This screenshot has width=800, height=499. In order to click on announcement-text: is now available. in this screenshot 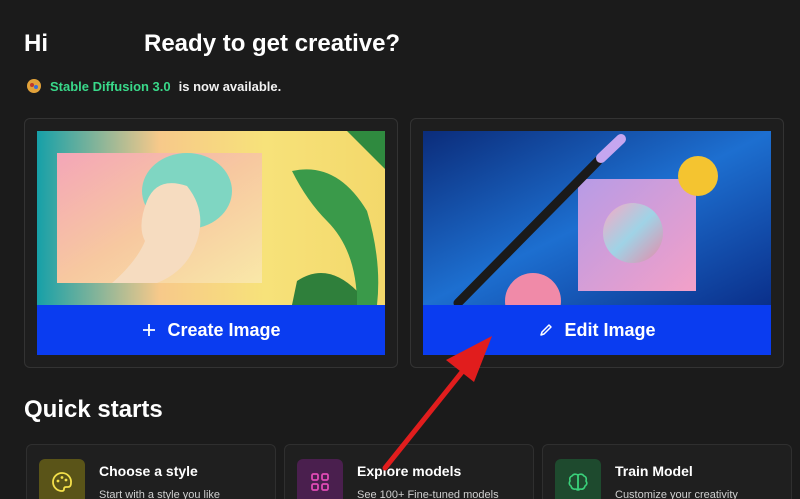, I will do `click(230, 86)`.